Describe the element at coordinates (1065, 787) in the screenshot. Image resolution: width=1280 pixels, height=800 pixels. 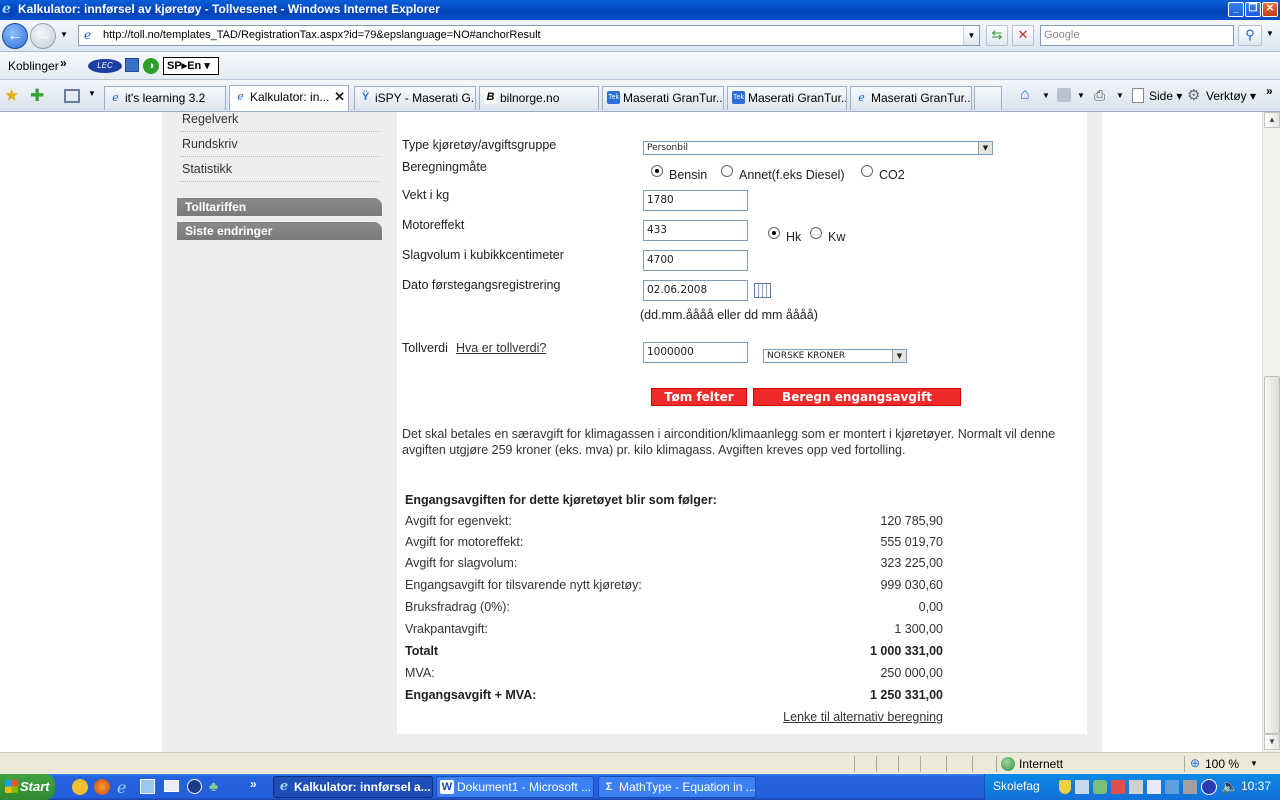
I see `security-shield-icon` at that location.